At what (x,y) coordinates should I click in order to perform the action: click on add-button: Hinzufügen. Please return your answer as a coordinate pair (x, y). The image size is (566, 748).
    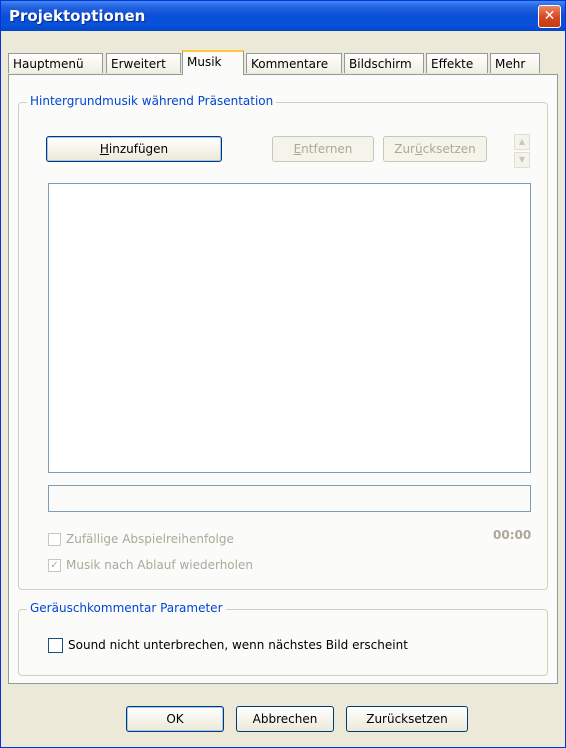
    Looking at the image, I should click on (134, 149).